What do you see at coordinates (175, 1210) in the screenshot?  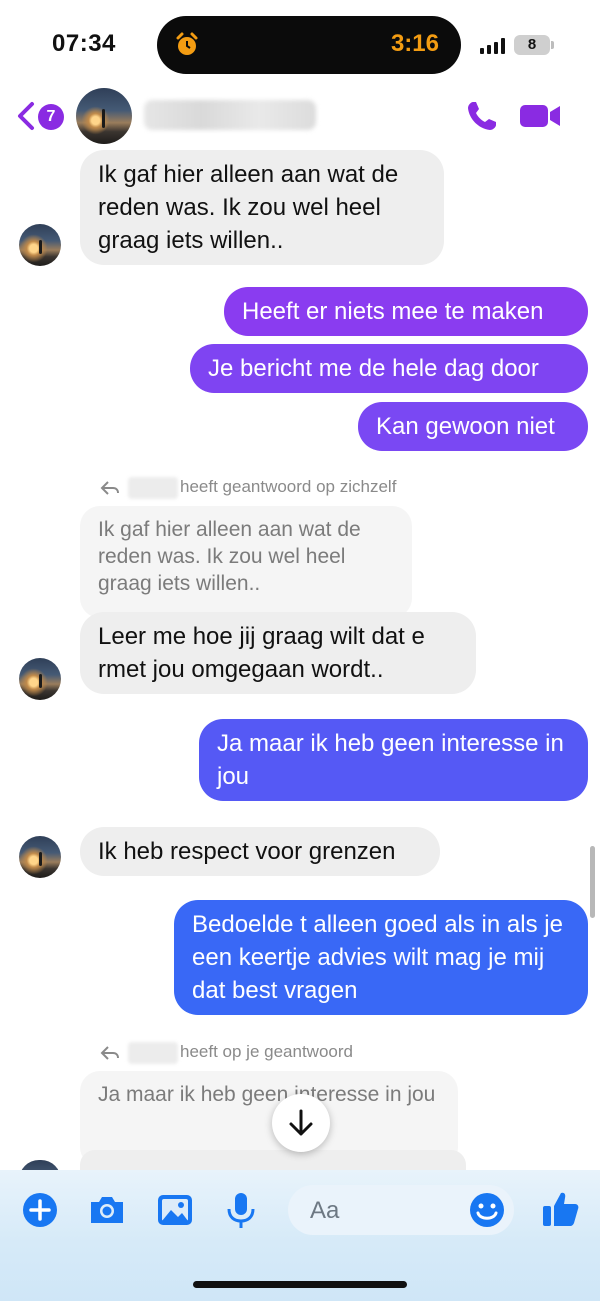 I see `image-icon` at bounding box center [175, 1210].